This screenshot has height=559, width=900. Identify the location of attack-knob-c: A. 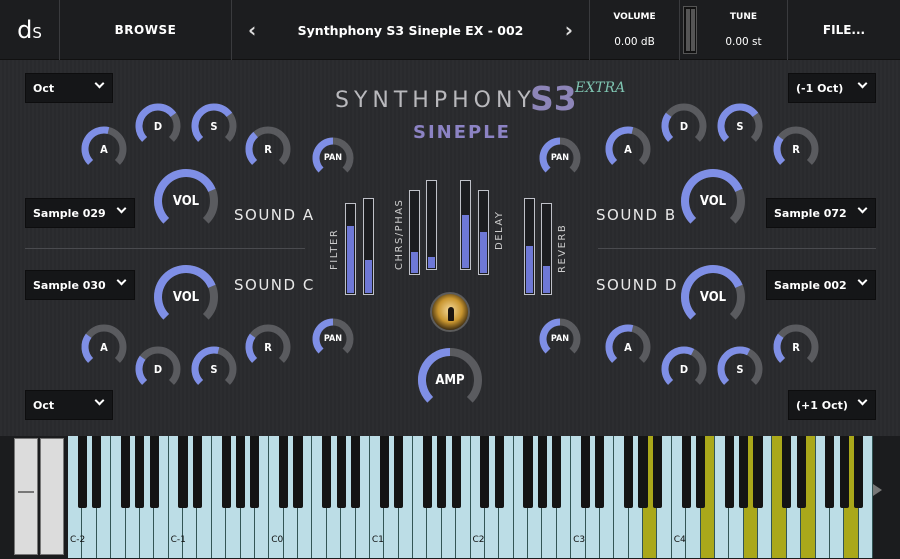
(104, 347).